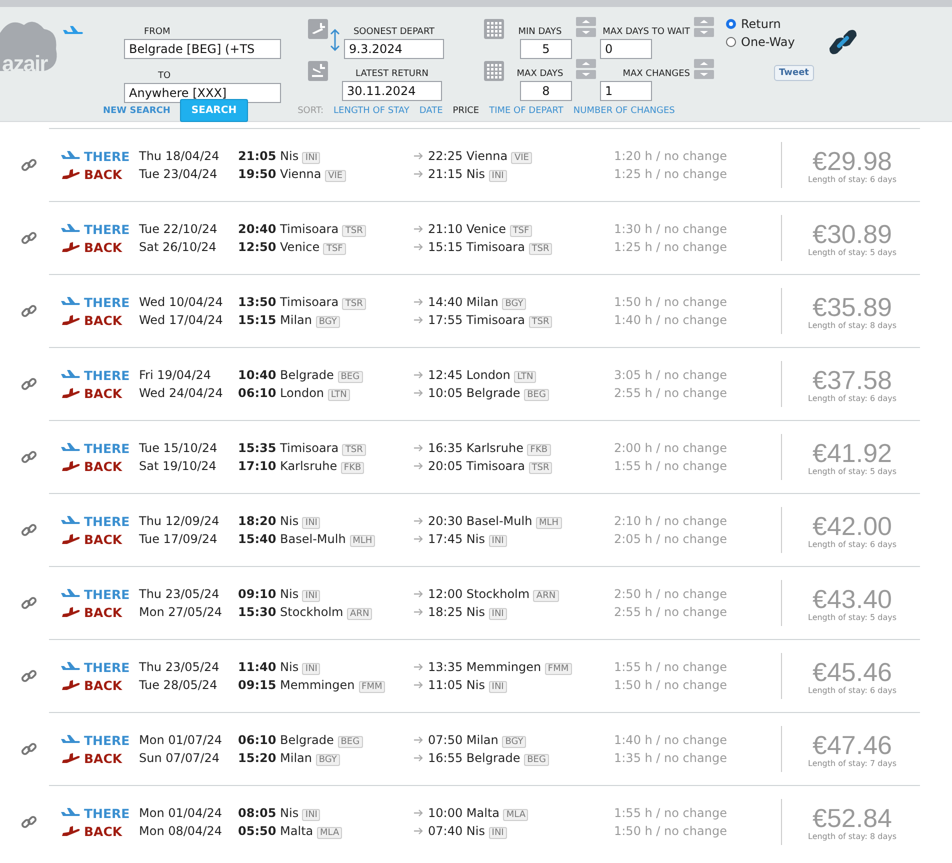  What do you see at coordinates (202, 49) in the screenshot?
I see `from-field: Belgrade [BEG] (+TS` at bounding box center [202, 49].